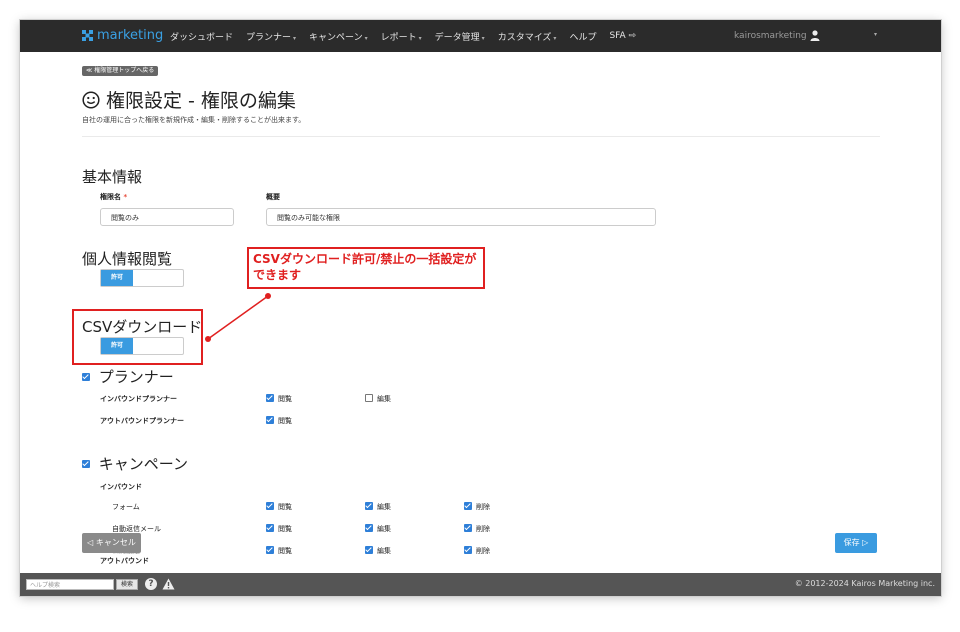 The image size is (960, 632). What do you see at coordinates (582, 36) in the screenshot?
I see `nav-help: ヘルプ` at bounding box center [582, 36].